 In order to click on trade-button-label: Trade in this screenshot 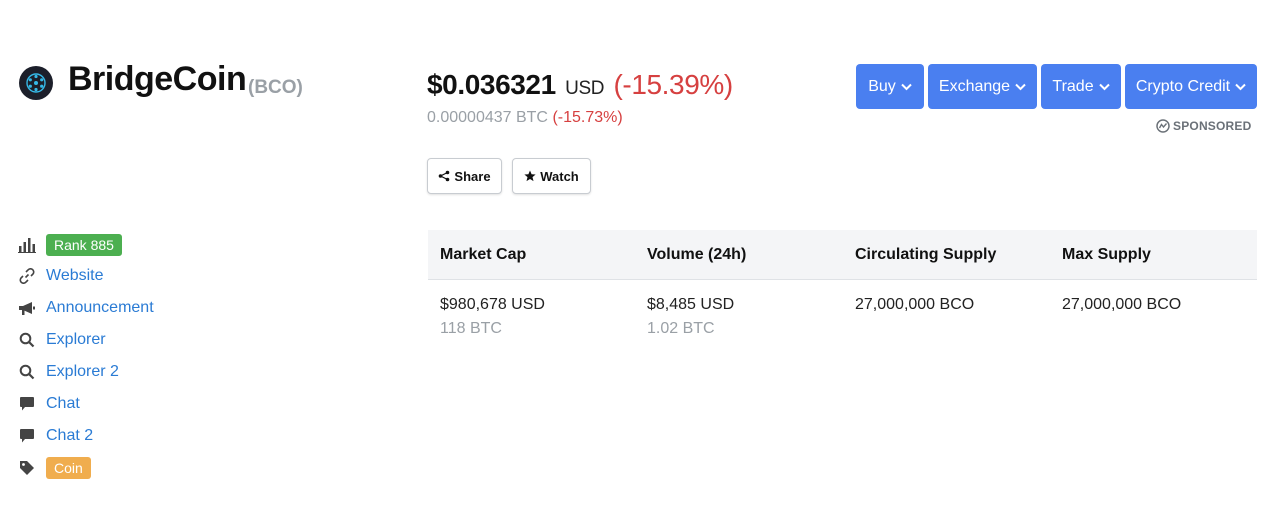, I will do `click(1073, 86)`.